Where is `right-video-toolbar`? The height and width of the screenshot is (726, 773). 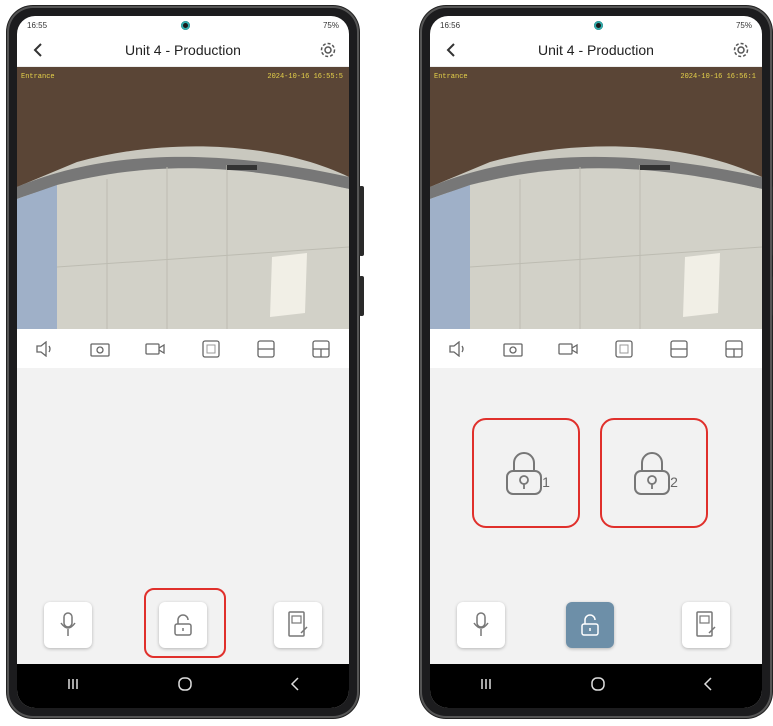 right-video-toolbar is located at coordinates (596, 349).